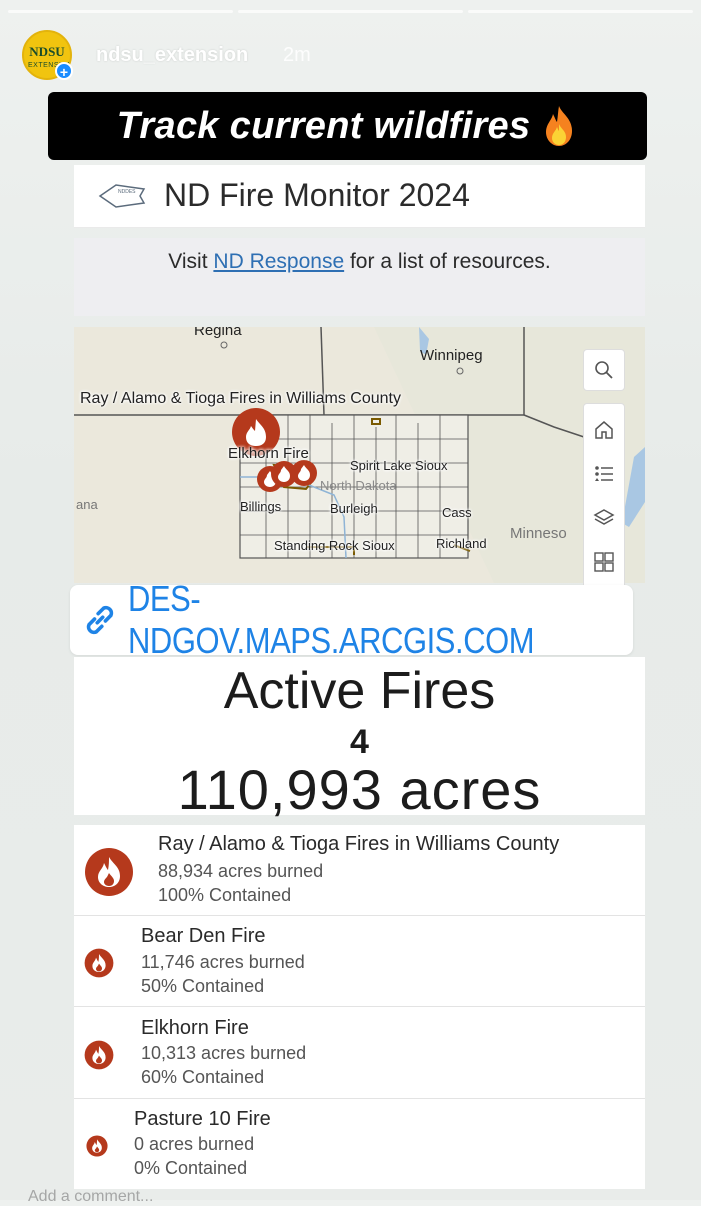 This screenshot has width=701, height=1206. I want to click on fire-contained: 100% Contained, so click(225, 895).